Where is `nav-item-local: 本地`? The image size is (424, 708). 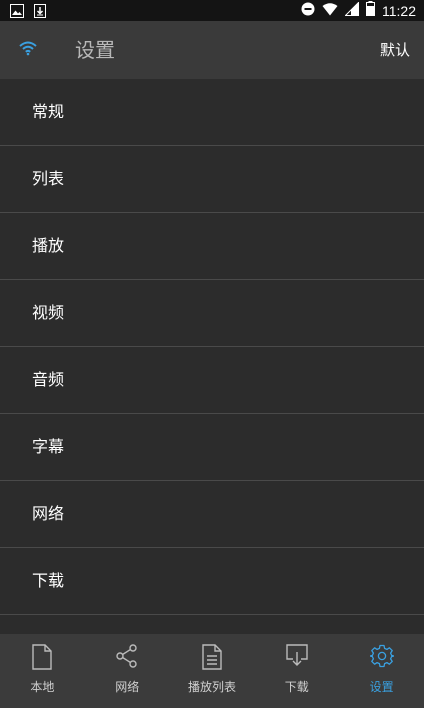 nav-item-local: 本地 is located at coordinates (42, 671).